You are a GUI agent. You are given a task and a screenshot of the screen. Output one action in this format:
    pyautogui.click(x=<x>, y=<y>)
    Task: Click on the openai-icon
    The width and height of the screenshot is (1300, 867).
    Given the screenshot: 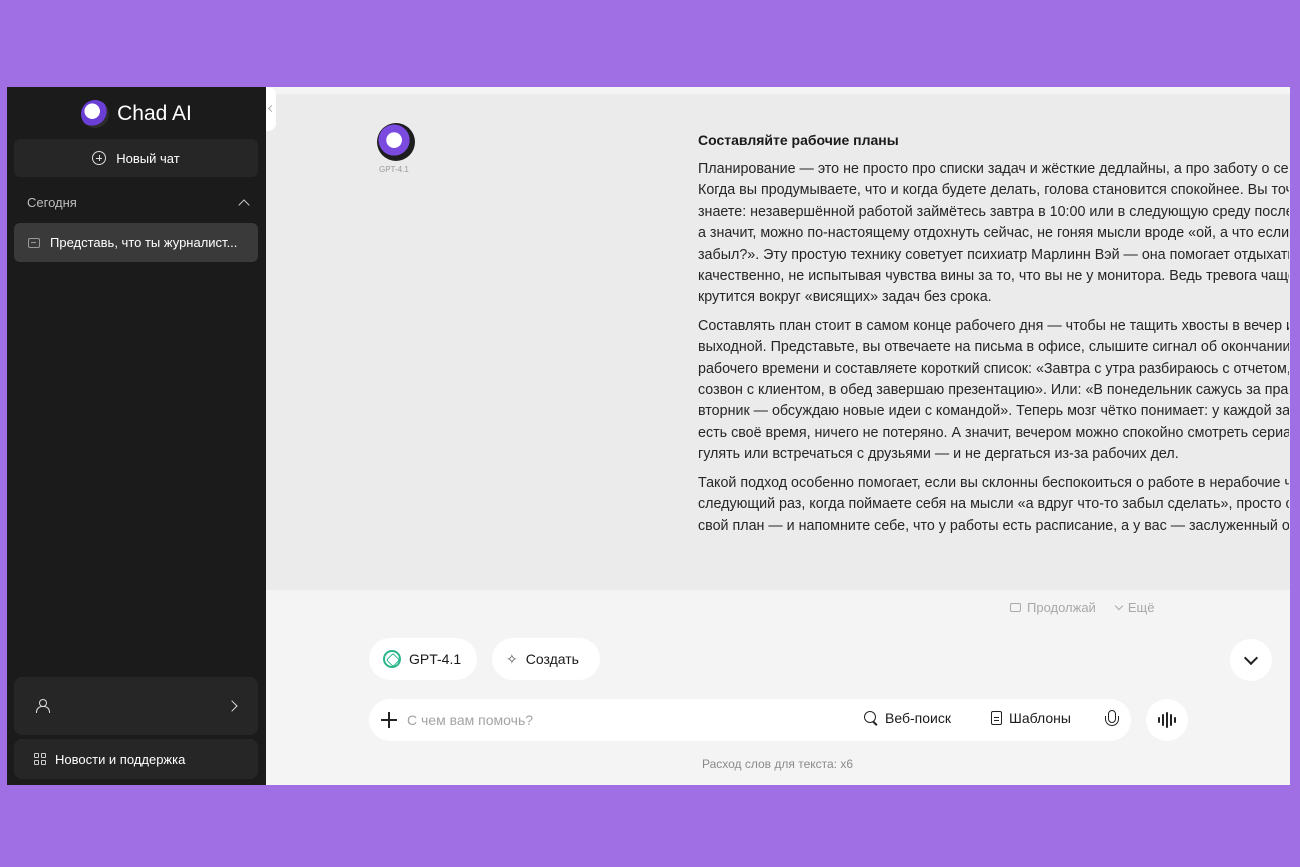 What is the action you would take?
    pyautogui.click(x=392, y=659)
    